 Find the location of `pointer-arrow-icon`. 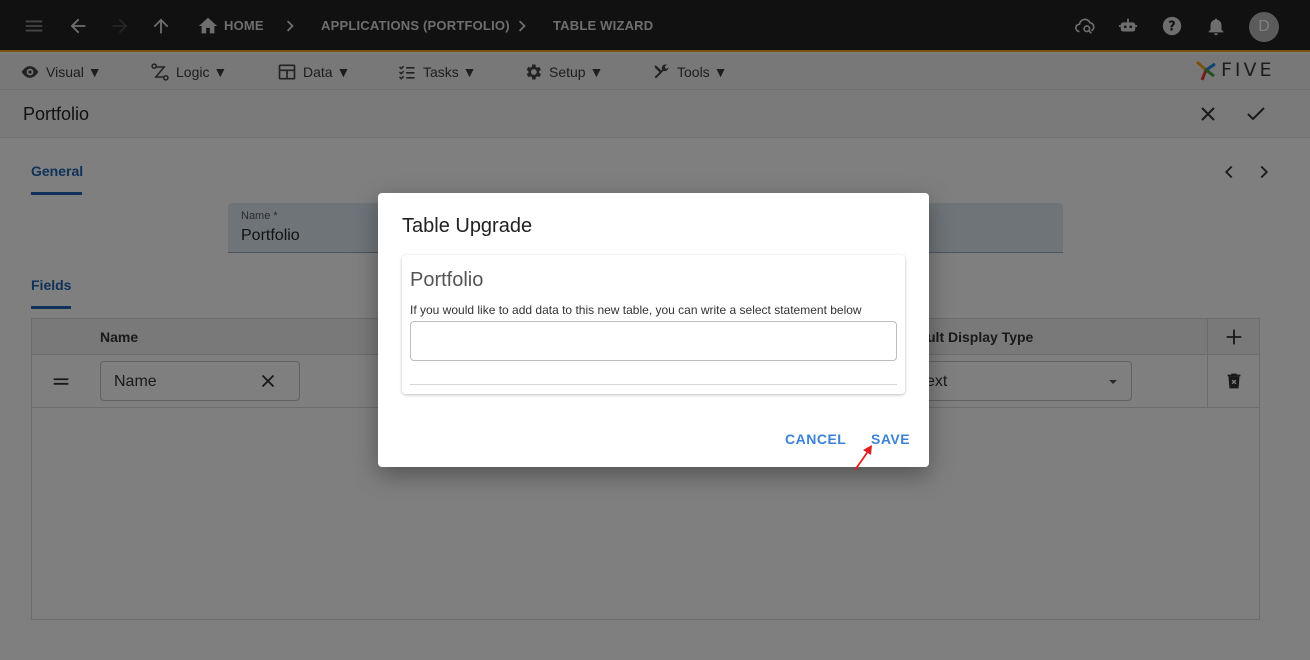

pointer-arrow-icon is located at coordinates (863, 458).